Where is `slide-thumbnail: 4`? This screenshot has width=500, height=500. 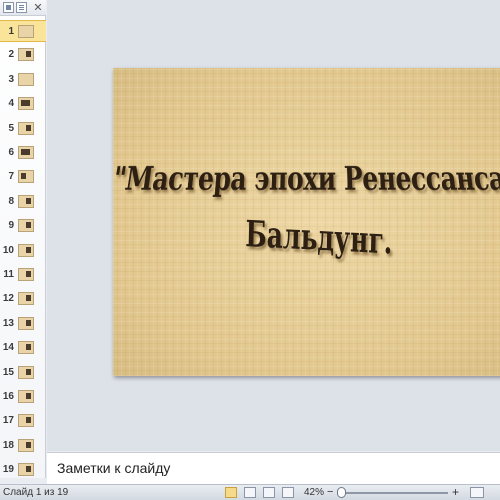 slide-thumbnail: 4 is located at coordinates (23, 104).